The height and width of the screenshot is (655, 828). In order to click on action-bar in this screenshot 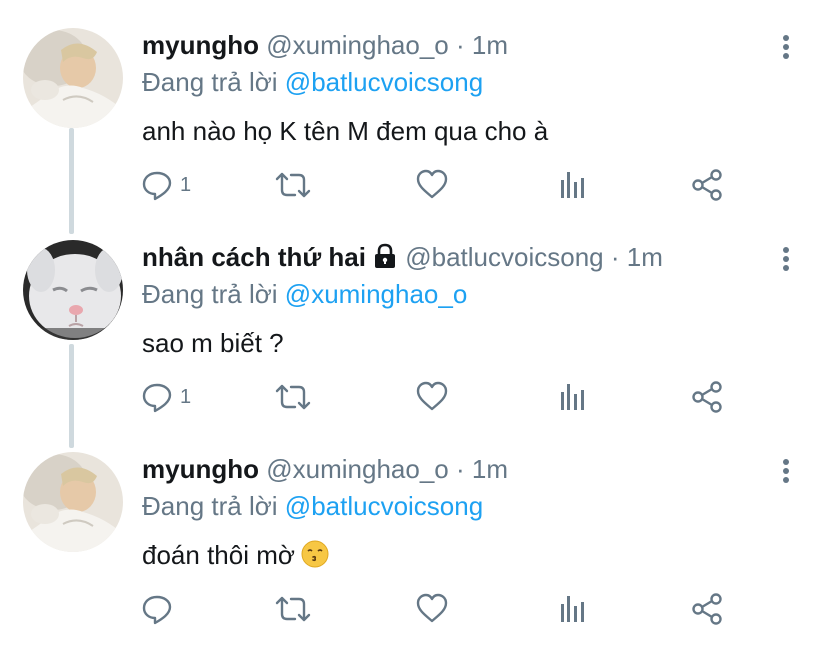, I will do `click(440, 609)`.